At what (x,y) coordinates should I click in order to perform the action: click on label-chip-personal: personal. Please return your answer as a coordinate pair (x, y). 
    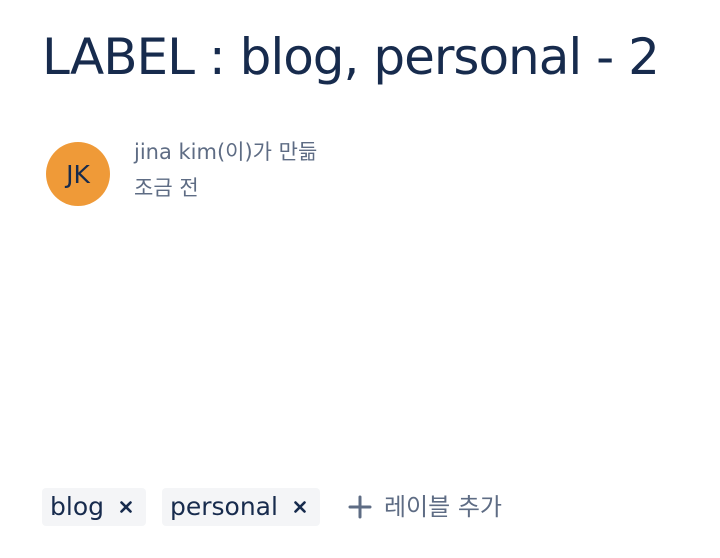
    Looking at the image, I should click on (240, 507).